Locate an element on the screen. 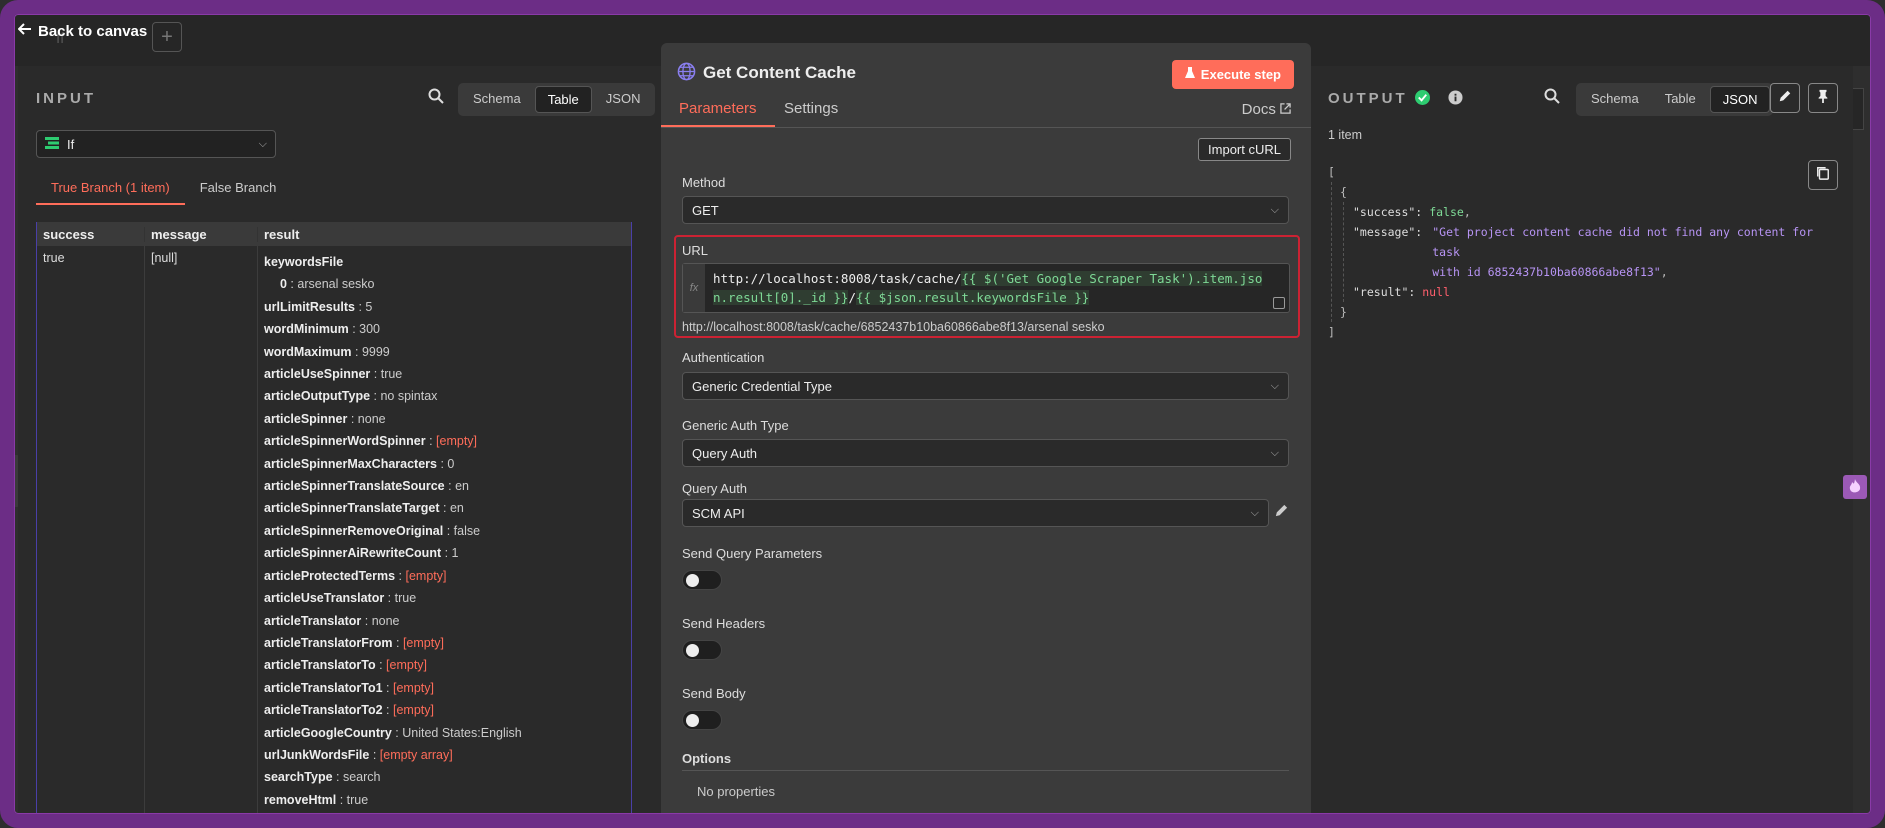 This screenshot has height=828, width=1885. result-value: 1 is located at coordinates (455, 553).